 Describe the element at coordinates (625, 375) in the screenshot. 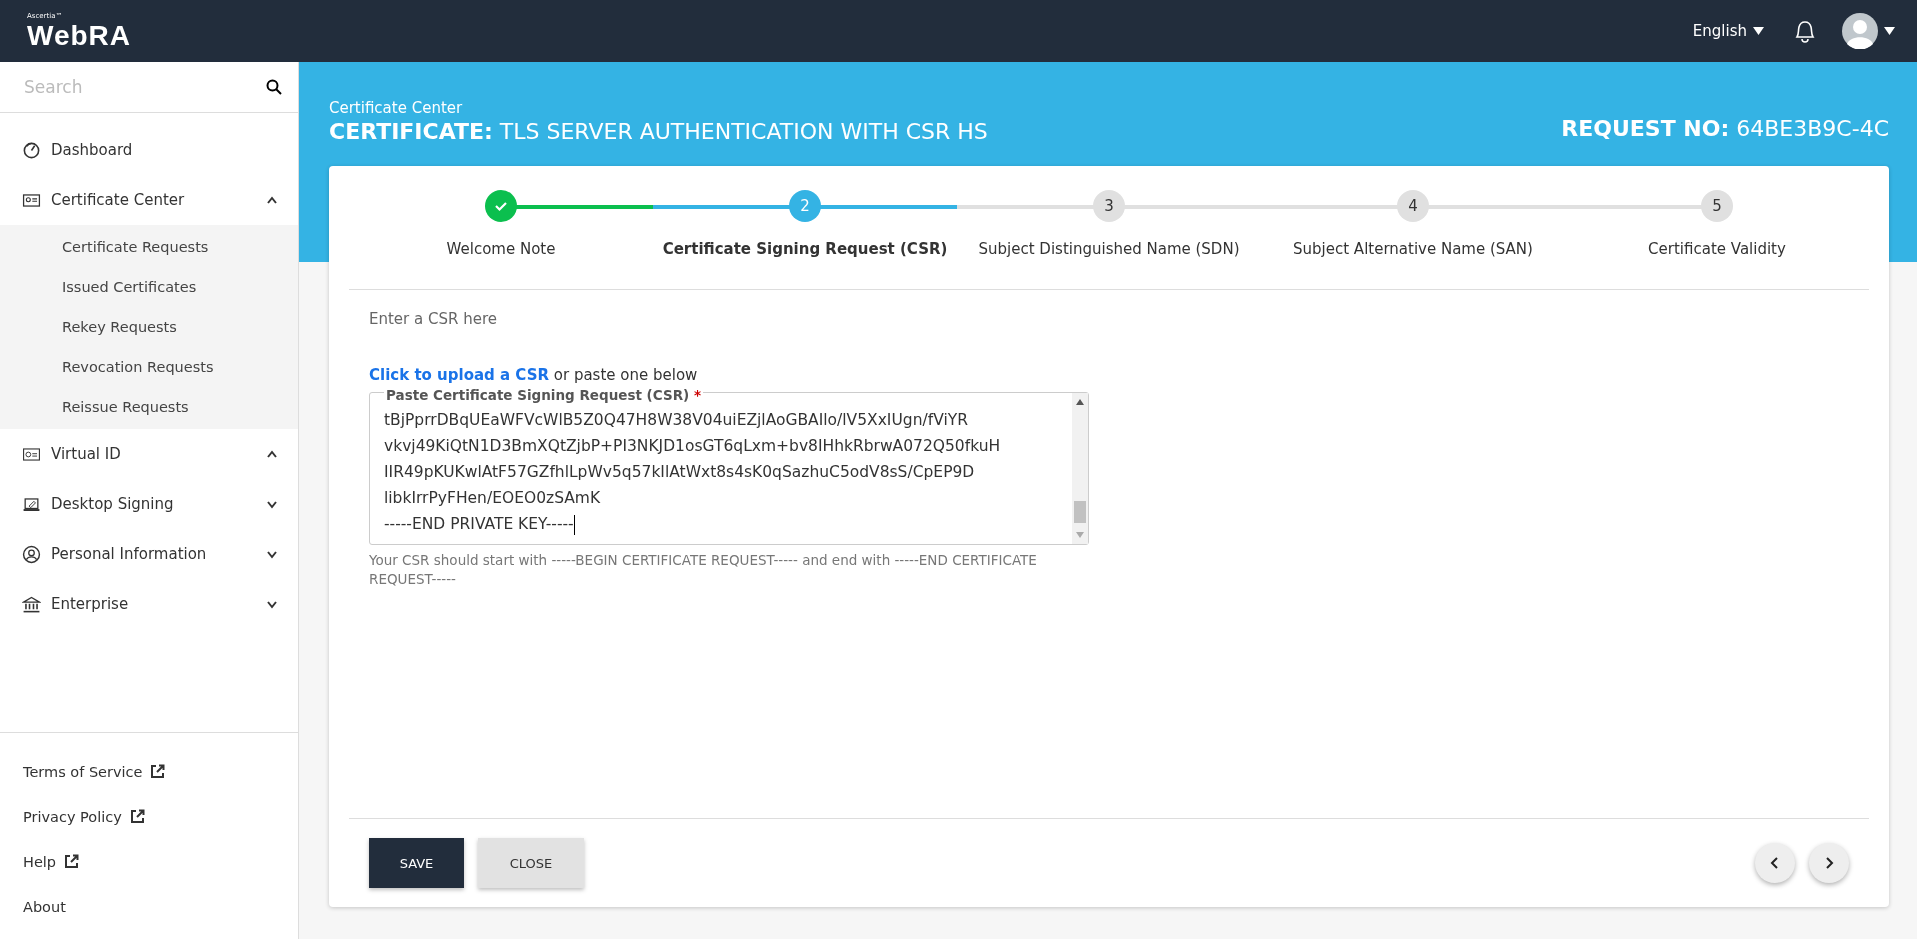

I see `upload-text: or paste one below` at that location.